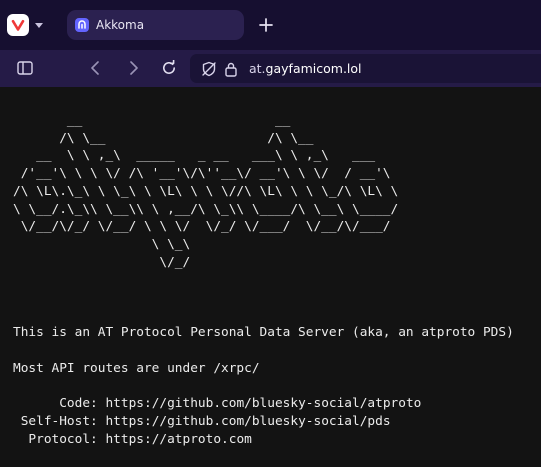  I want to click on reload-button, so click(169, 68).